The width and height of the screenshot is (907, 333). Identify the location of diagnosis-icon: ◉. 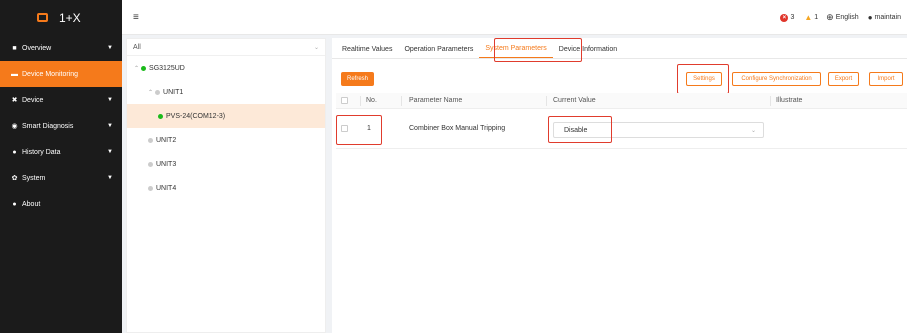
(14, 126).